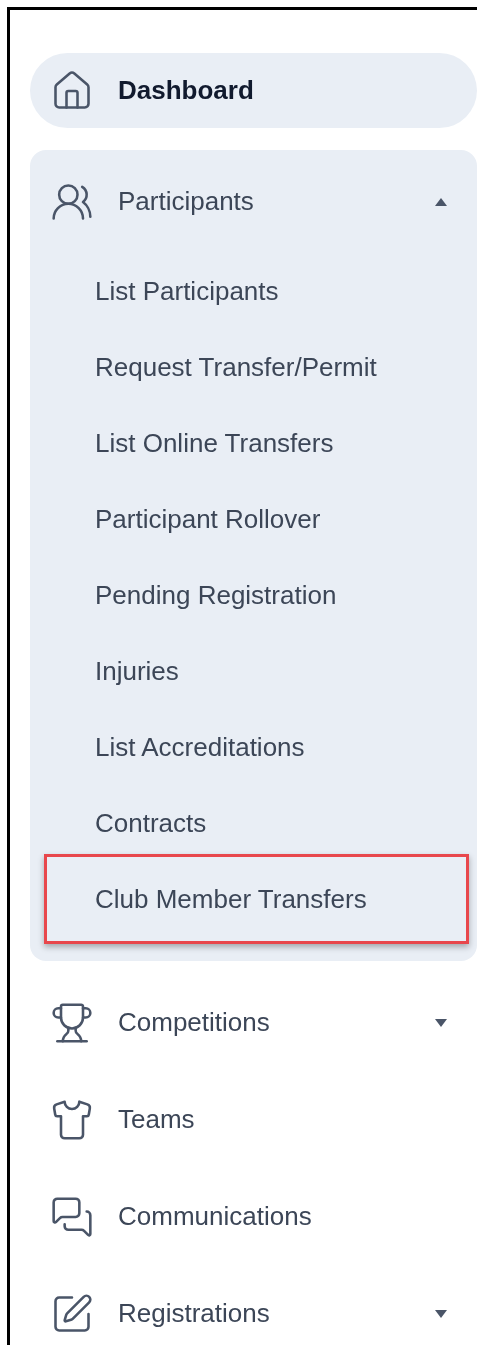  Describe the element at coordinates (253, 1022) in the screenshot. I see `nav-group-header: Competitions` at that location.